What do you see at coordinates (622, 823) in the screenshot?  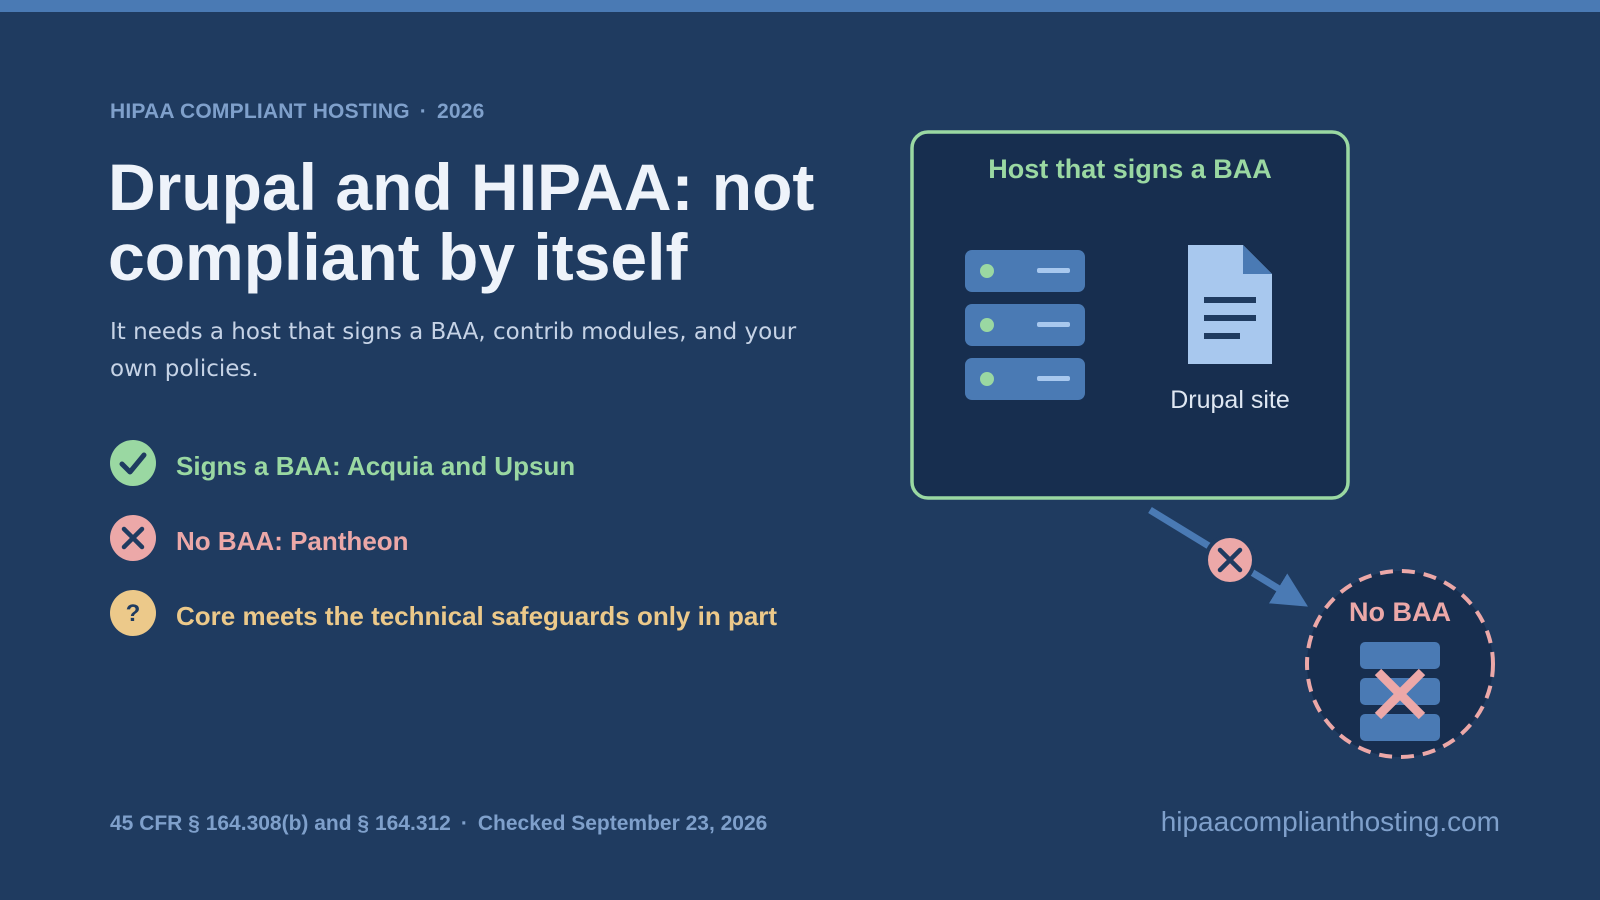 I see `checked-date: Checked September 23, 2026` at bounding box center [622, 823].